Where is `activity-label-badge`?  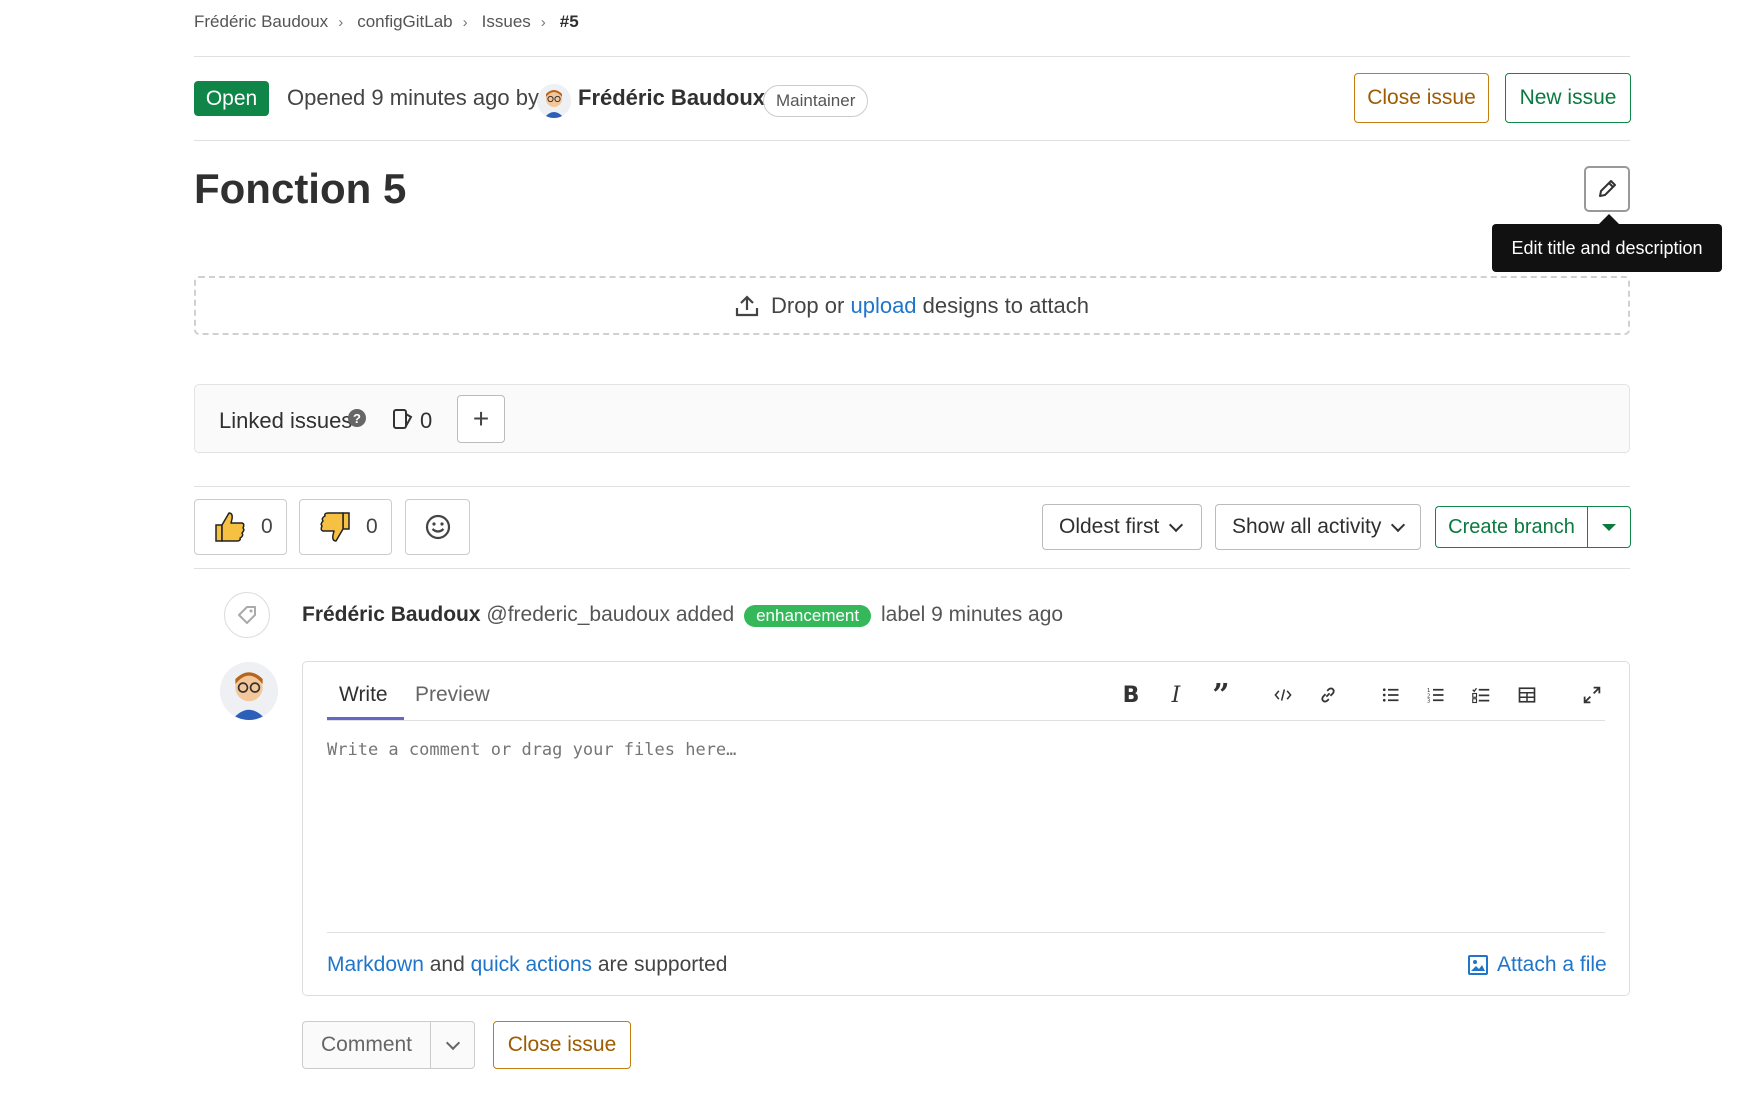
activity-label-badge is located at coordinates (247, 615).